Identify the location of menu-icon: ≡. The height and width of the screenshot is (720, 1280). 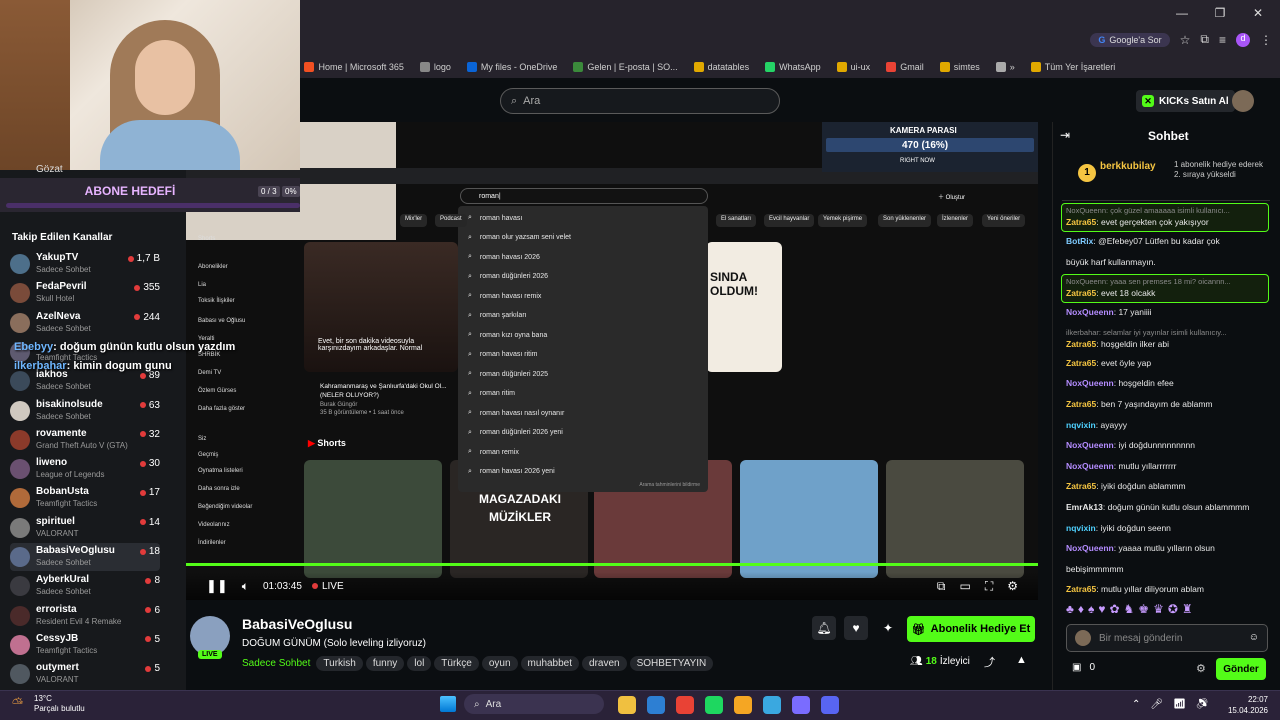
(1222, 40).